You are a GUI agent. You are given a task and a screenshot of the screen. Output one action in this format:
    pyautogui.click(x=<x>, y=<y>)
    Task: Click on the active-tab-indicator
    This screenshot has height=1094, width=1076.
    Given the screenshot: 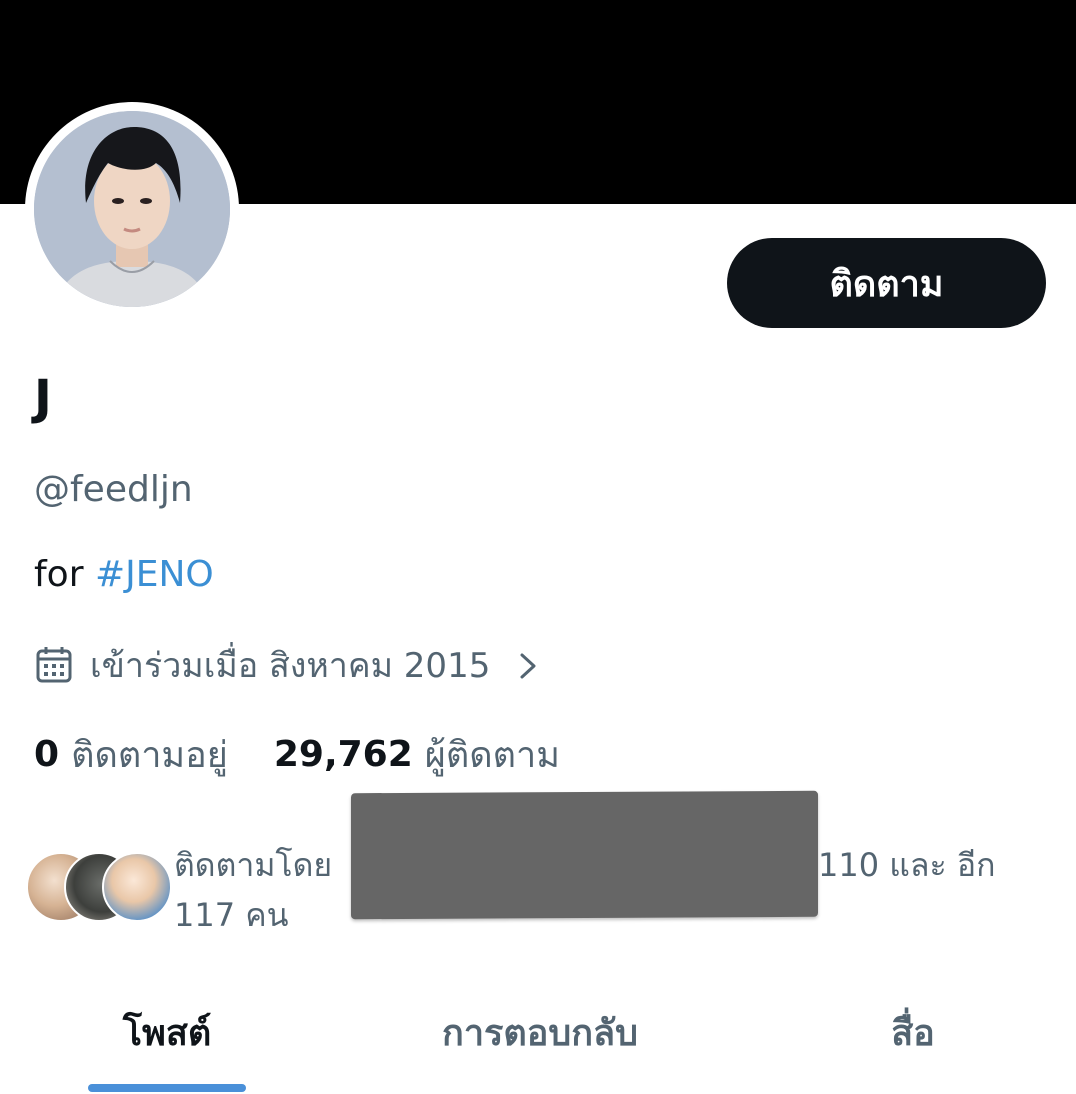 What is the action you would take?
    pyautogui.click(x=167, y=1088)
    